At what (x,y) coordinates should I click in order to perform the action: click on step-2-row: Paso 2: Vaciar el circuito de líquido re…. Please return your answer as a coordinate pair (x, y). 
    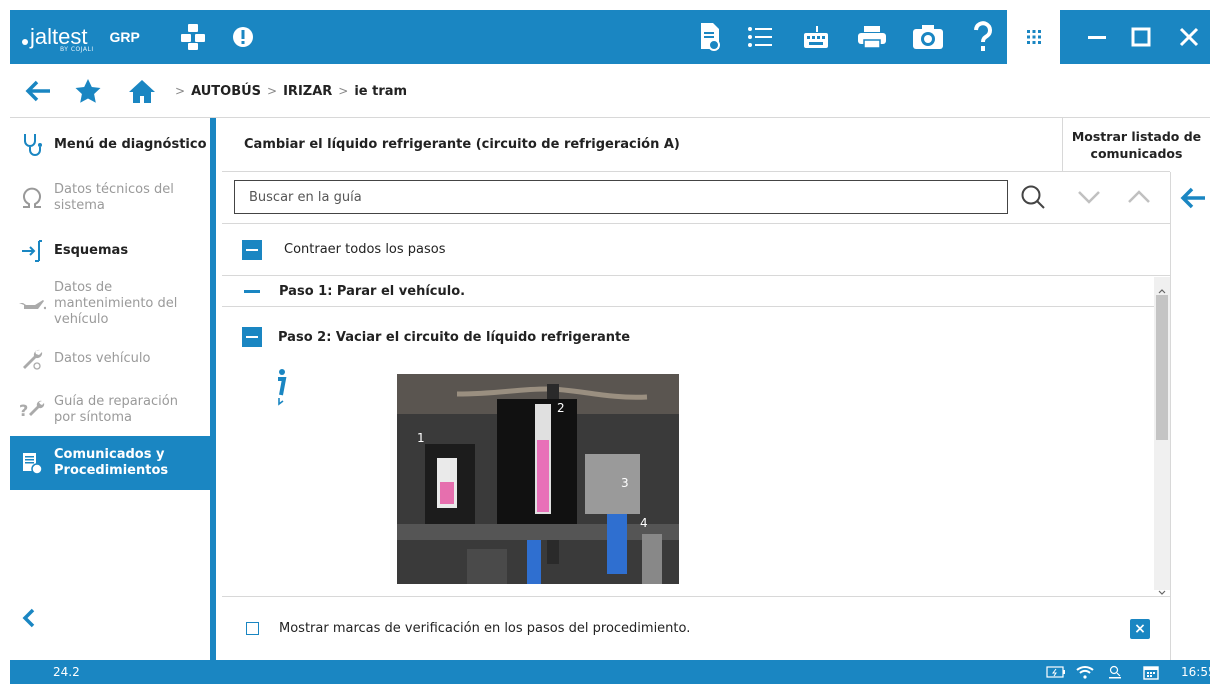
    Looking at the image, I should click on (688, 337).